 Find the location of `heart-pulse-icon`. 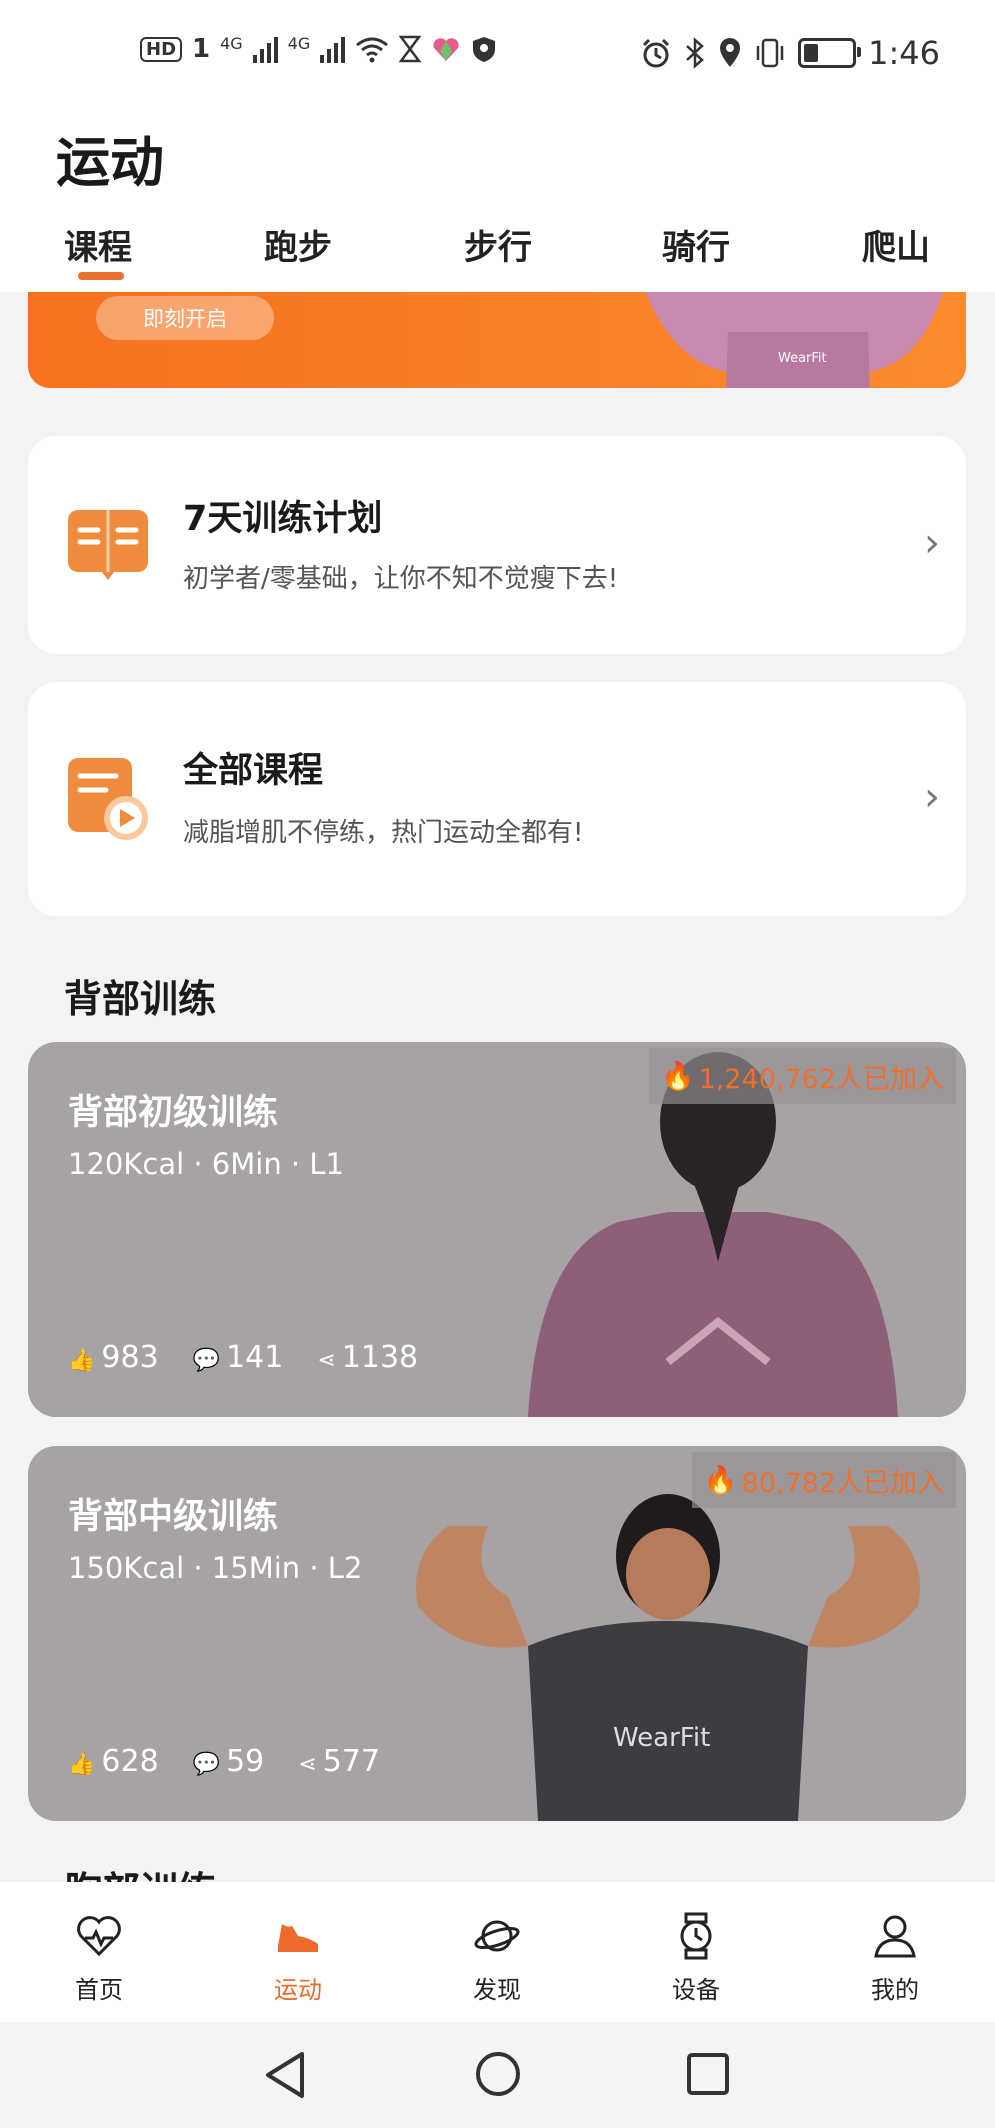

heart-pulse-icon is located at coordinates (99, 1936).